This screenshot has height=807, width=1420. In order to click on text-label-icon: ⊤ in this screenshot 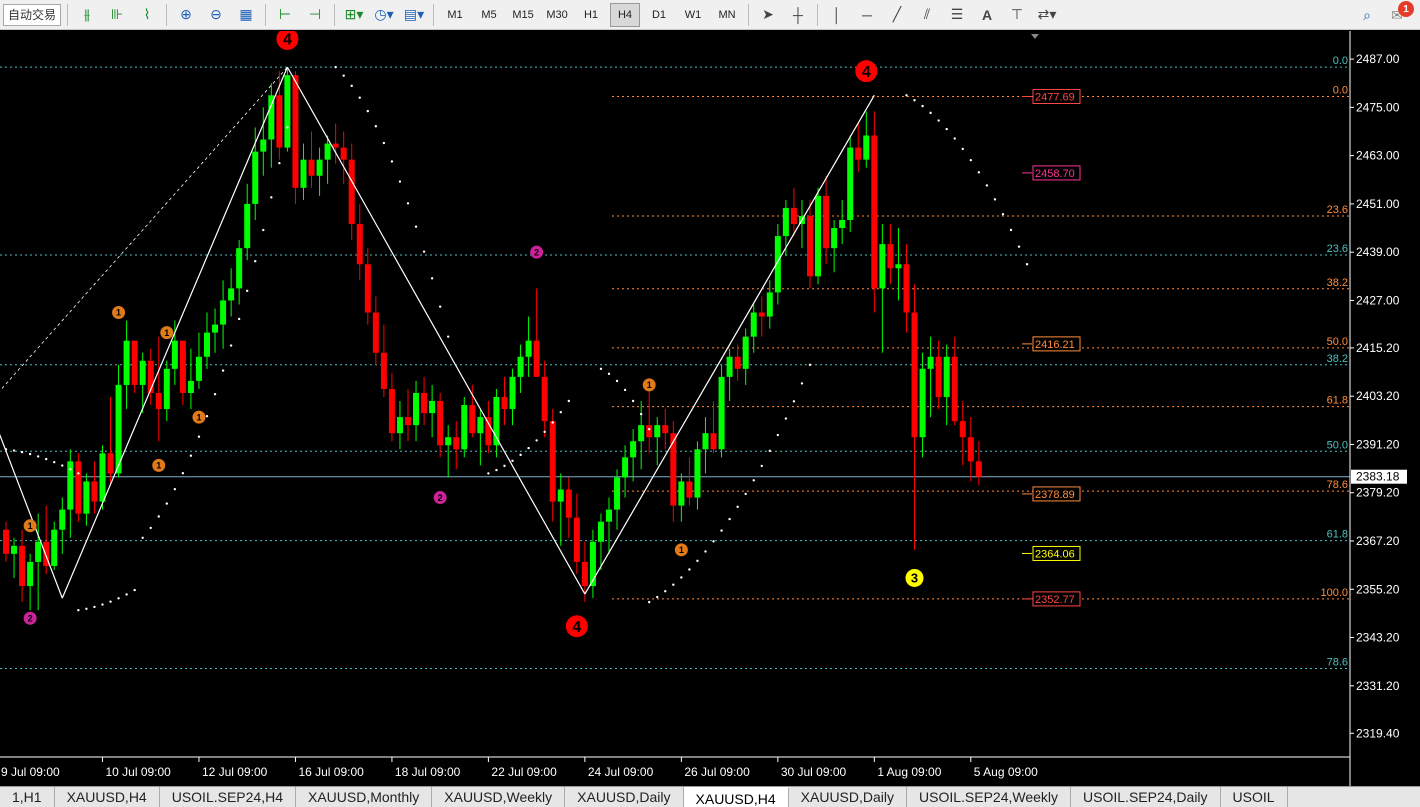, I will do `click(1017, 15)`.